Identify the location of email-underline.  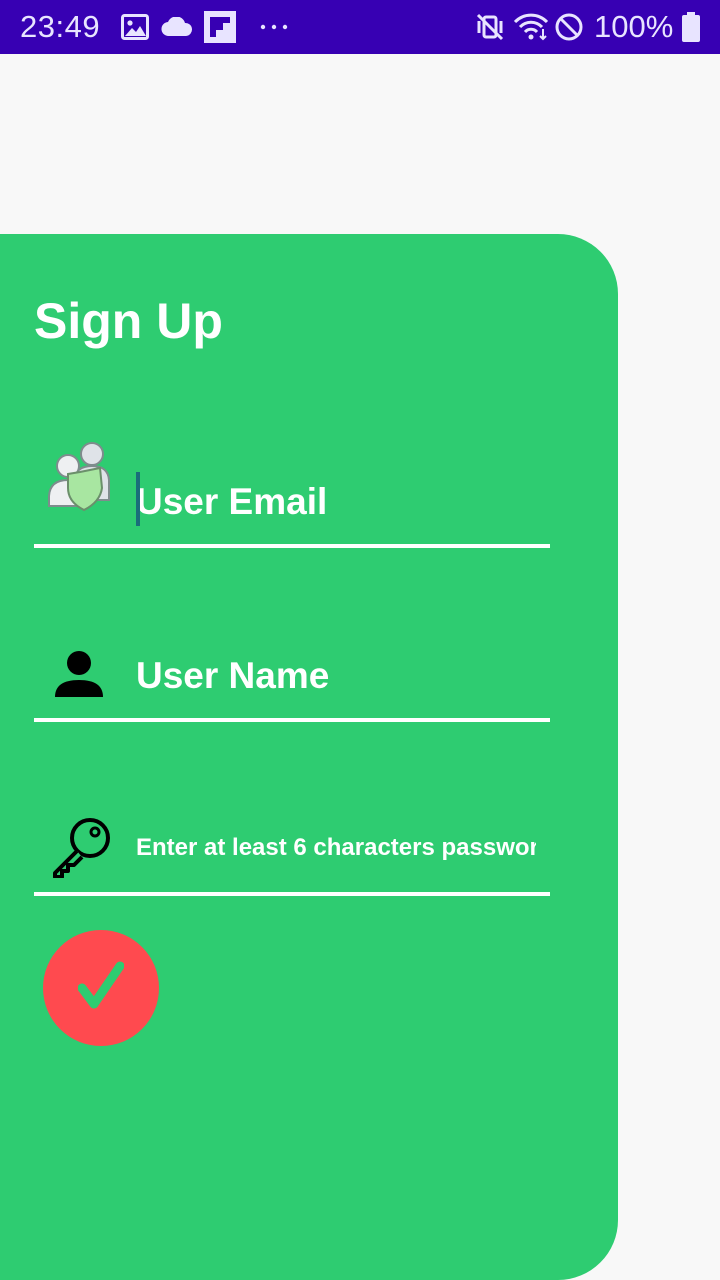
(292, 546).